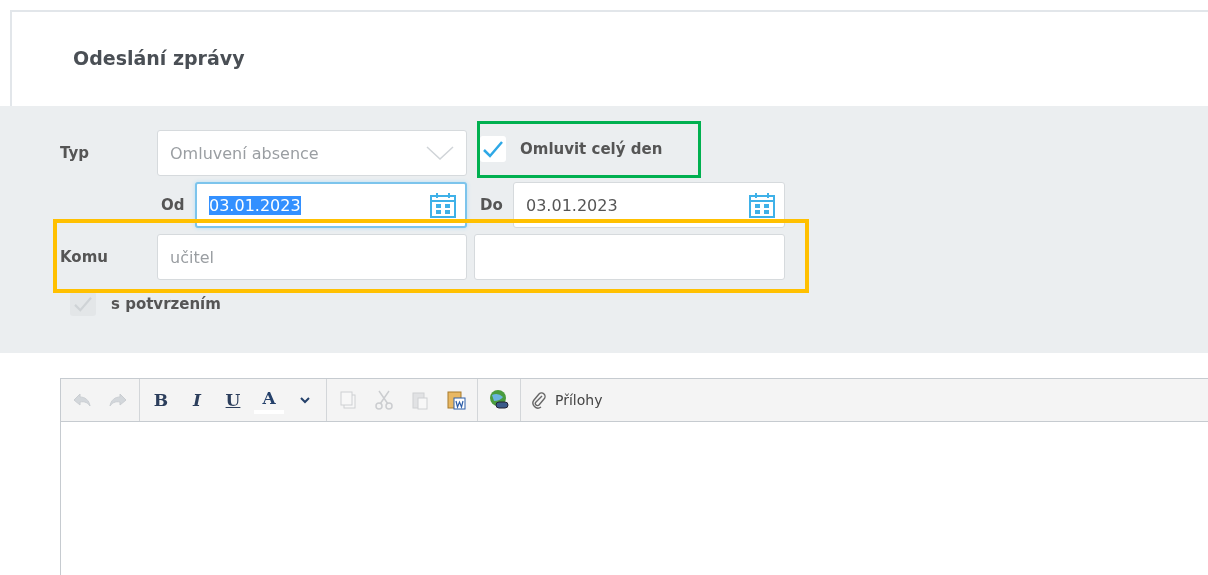 This screenshot has height=575, width=1208. What do you see at coordinates (161, 400) in the screenshot?
I see `bold-button: B` at bounding box center [161, 400].